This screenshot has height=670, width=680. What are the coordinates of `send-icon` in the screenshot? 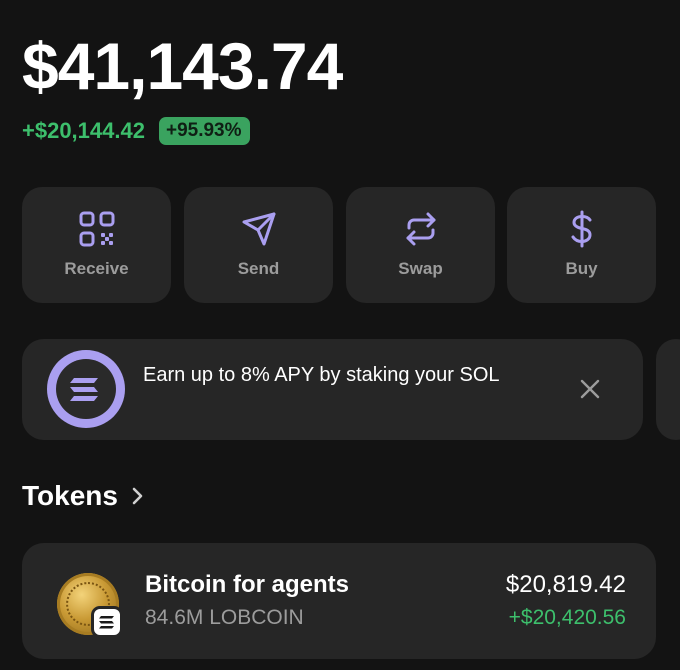 It's located at (258, 229).